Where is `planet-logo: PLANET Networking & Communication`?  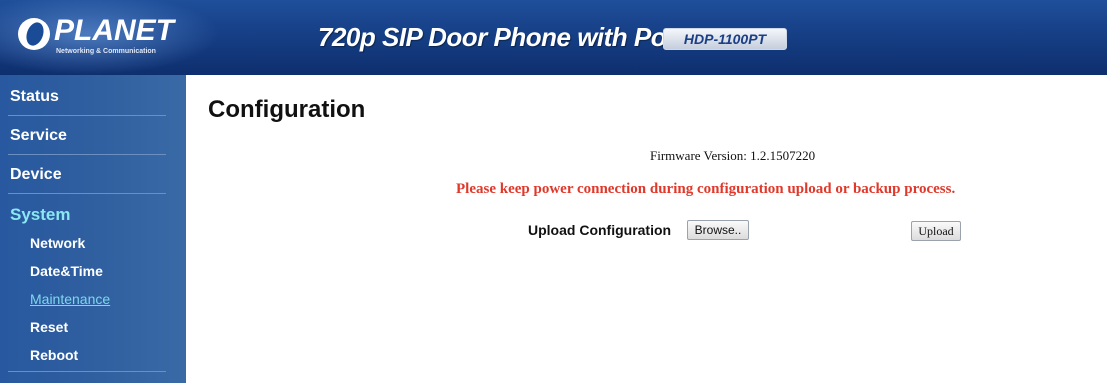
planet-logo: PLANET Networking & Communication is located at coordinates (98, 38).